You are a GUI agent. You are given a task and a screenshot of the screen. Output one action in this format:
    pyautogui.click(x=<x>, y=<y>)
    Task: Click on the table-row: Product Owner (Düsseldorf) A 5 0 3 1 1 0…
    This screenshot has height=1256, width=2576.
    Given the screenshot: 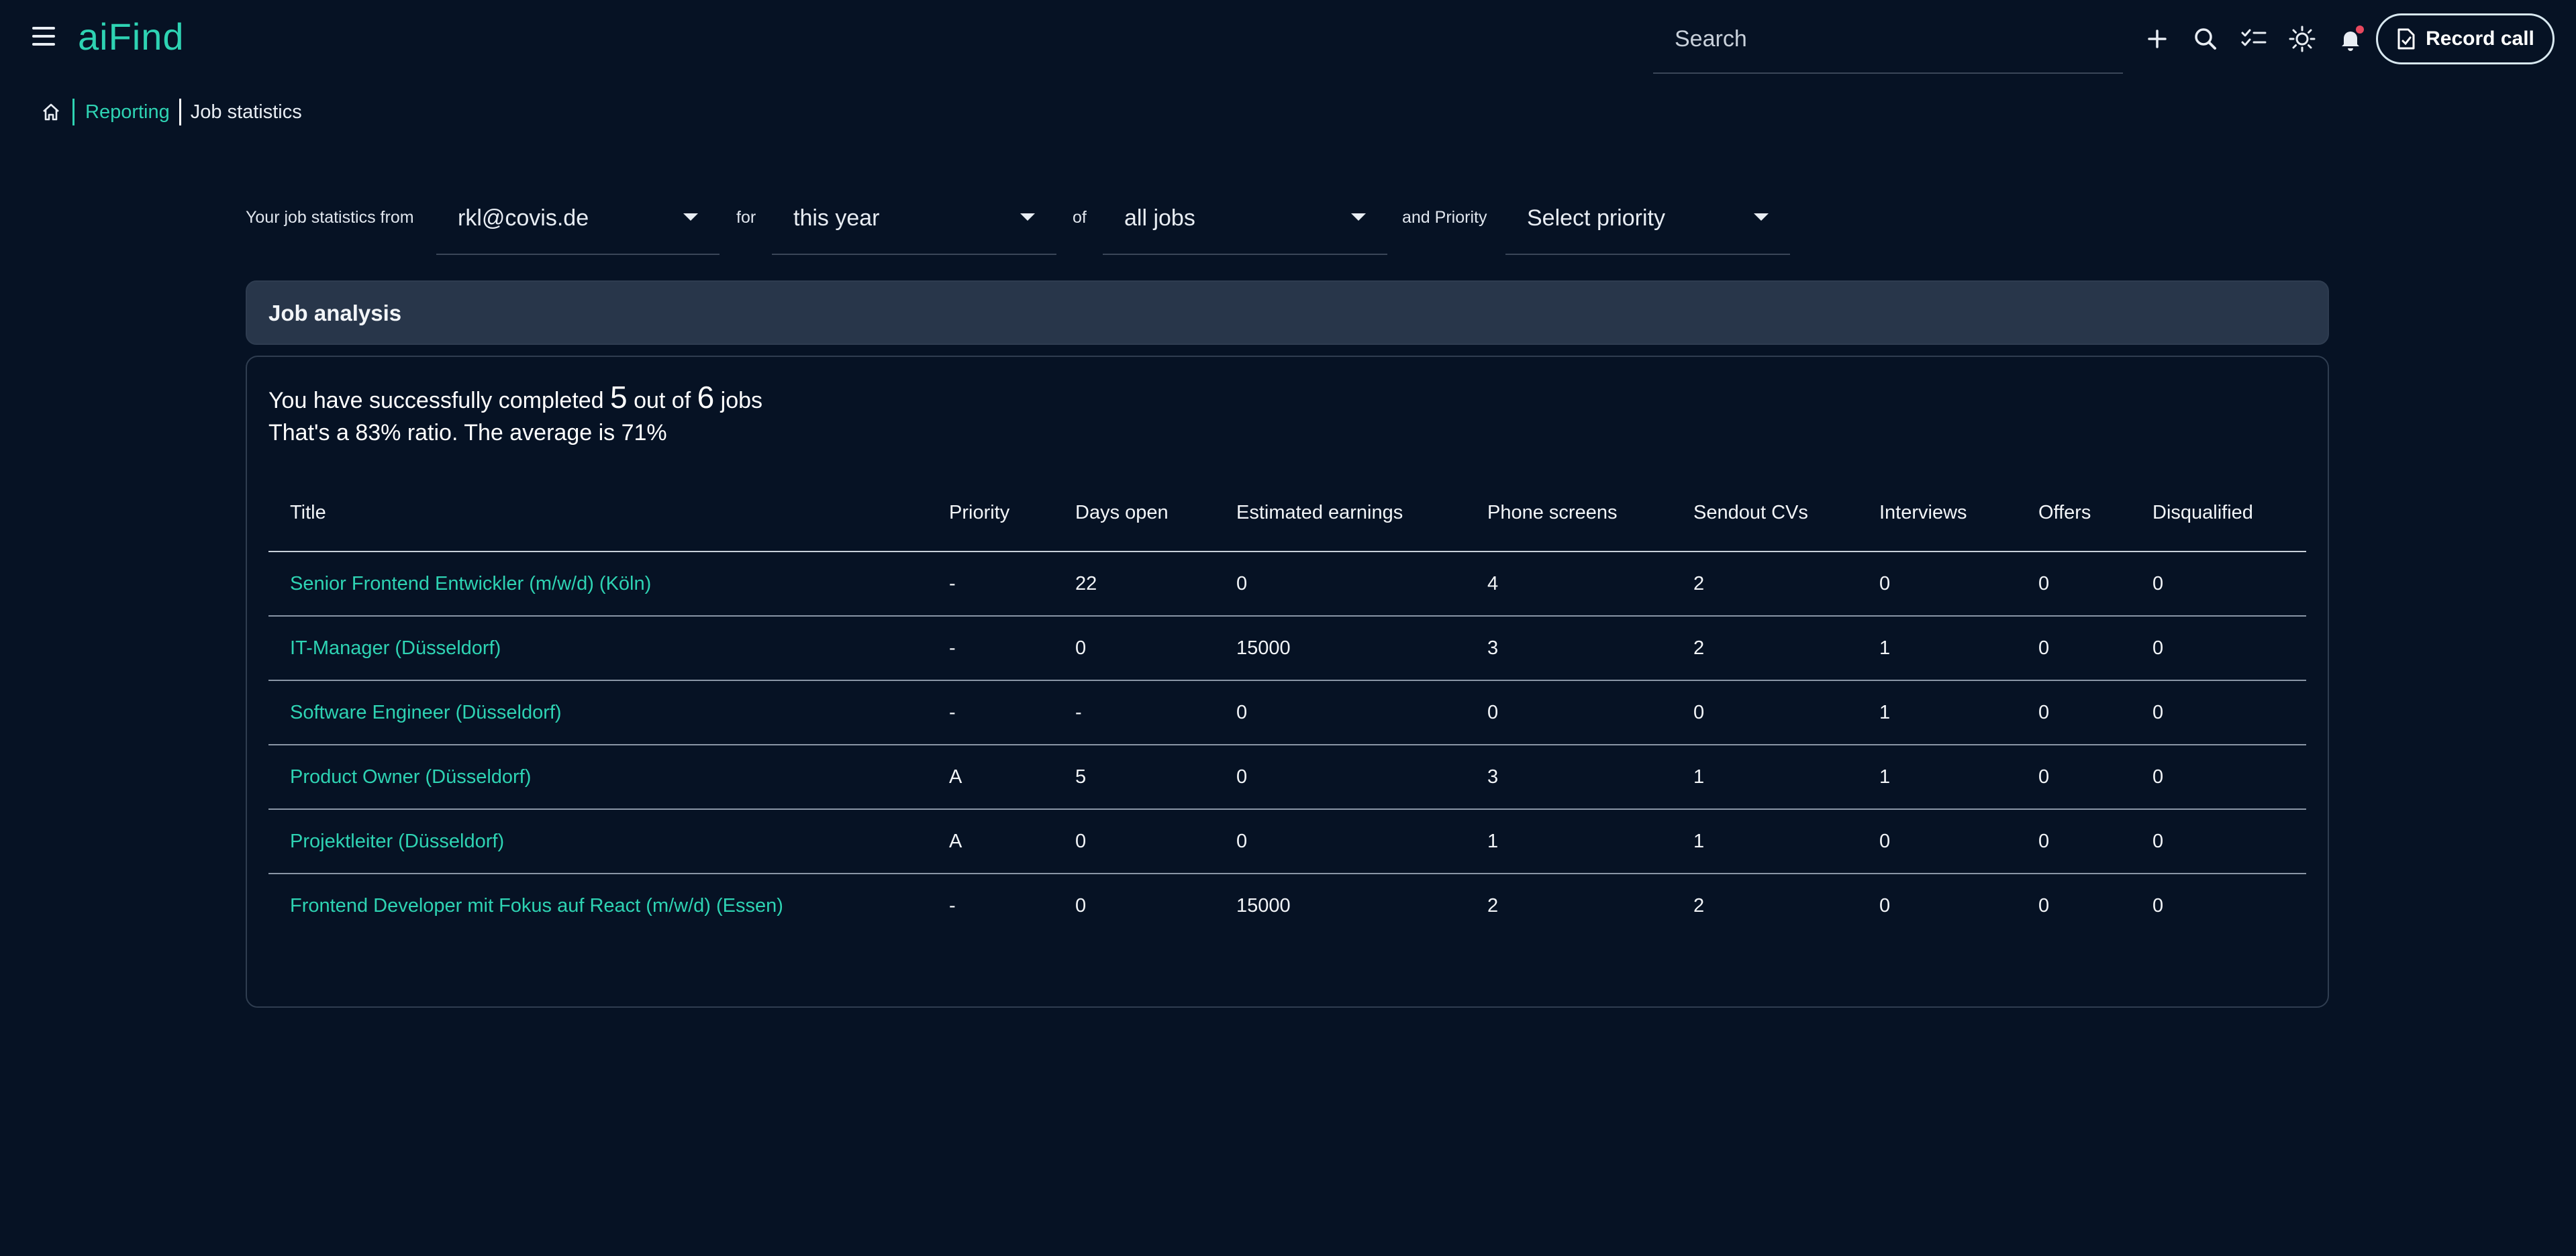 What is the action you would take?
    pyautogui.click(x=1287, y=777)
    